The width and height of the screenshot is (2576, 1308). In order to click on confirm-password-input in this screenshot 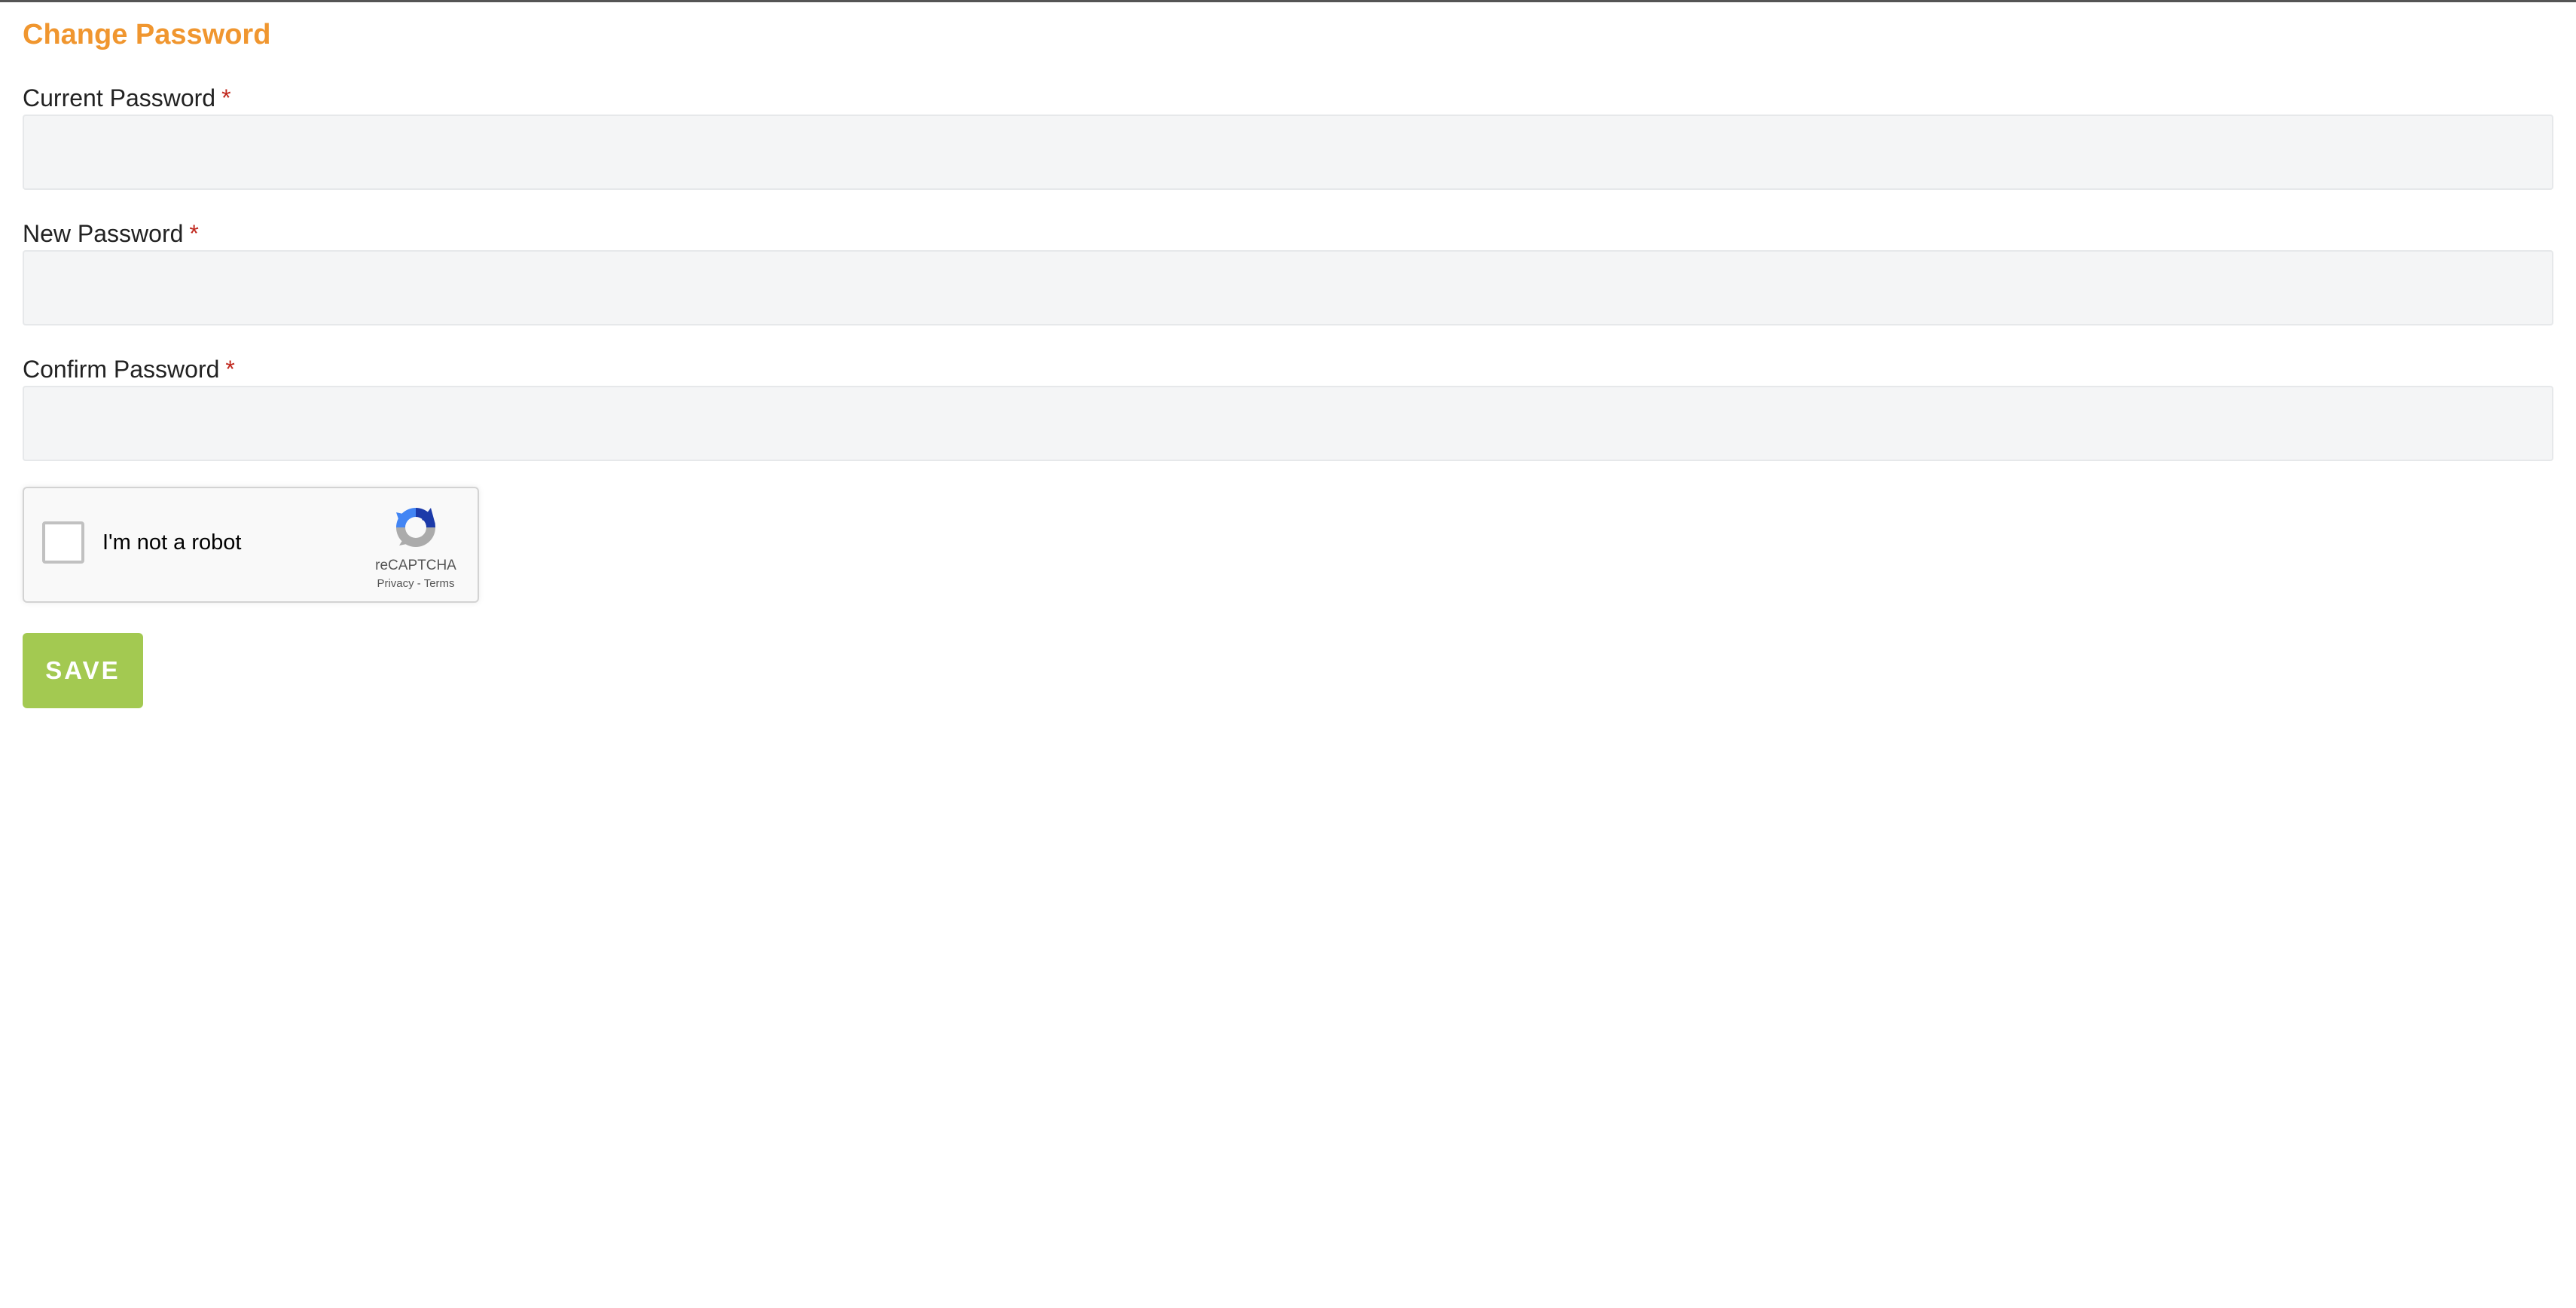, I will do `click(1288, 423)`.